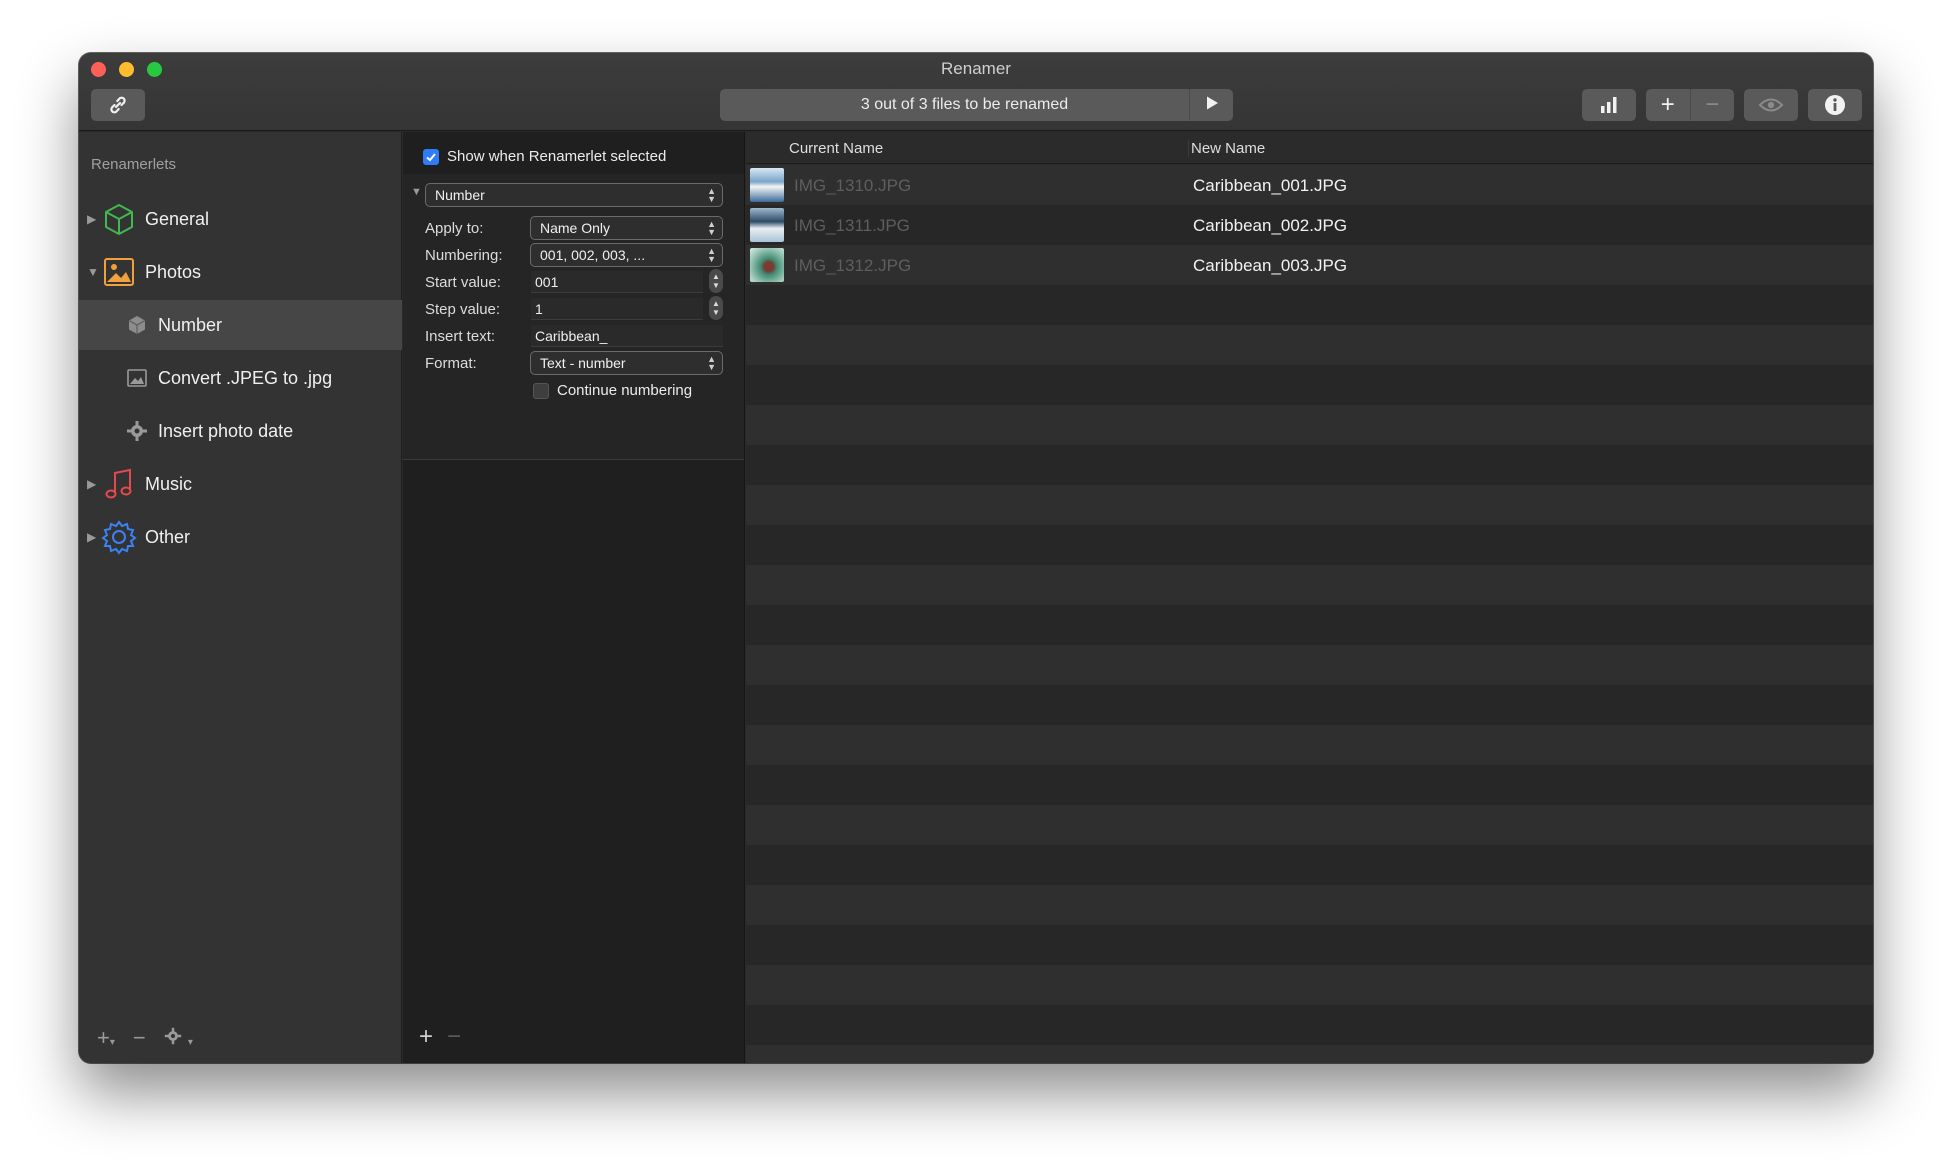  Describe the element at coordinates (617, 282) in the screenshot. I see `start-value-input: 001` at that location.